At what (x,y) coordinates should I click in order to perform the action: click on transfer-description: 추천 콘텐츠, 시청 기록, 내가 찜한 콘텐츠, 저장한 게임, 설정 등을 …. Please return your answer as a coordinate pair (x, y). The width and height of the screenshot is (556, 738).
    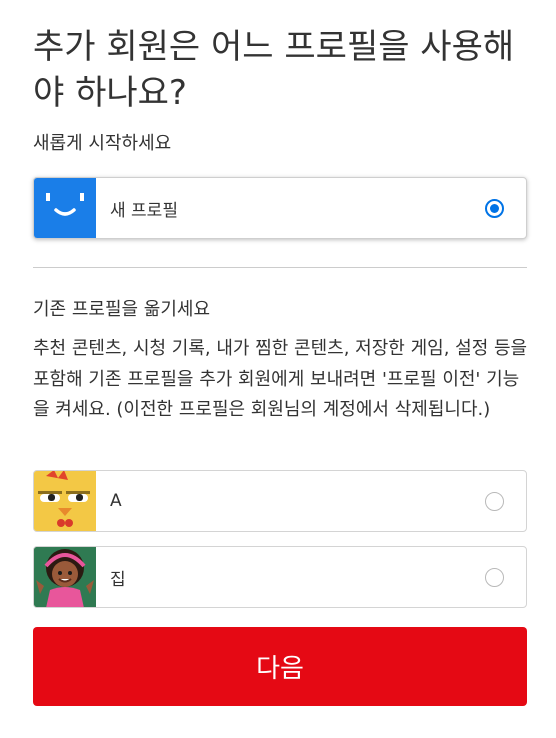
    Looking at the image, I should click on (280, 379).